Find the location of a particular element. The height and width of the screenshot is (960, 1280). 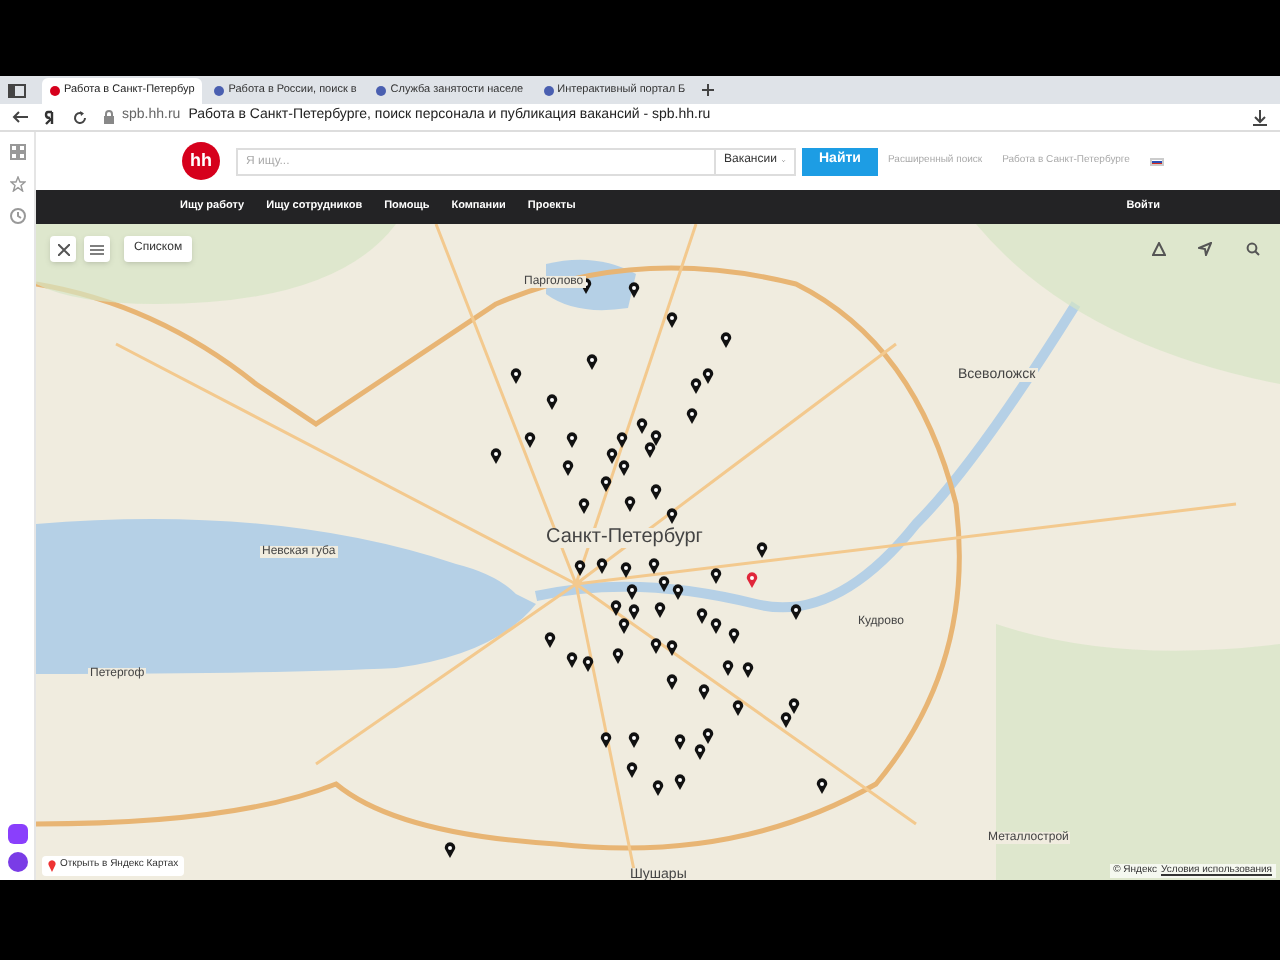

alice-icon is located at coordinates (17, 862).